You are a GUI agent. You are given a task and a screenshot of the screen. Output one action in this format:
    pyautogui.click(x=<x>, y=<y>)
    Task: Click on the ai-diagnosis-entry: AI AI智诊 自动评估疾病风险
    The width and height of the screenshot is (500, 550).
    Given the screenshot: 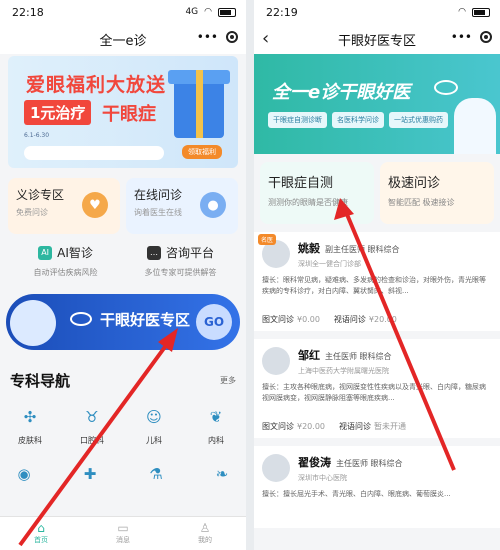 What is the action you would take?
    pyautogui.click(x=65, y=266)
    